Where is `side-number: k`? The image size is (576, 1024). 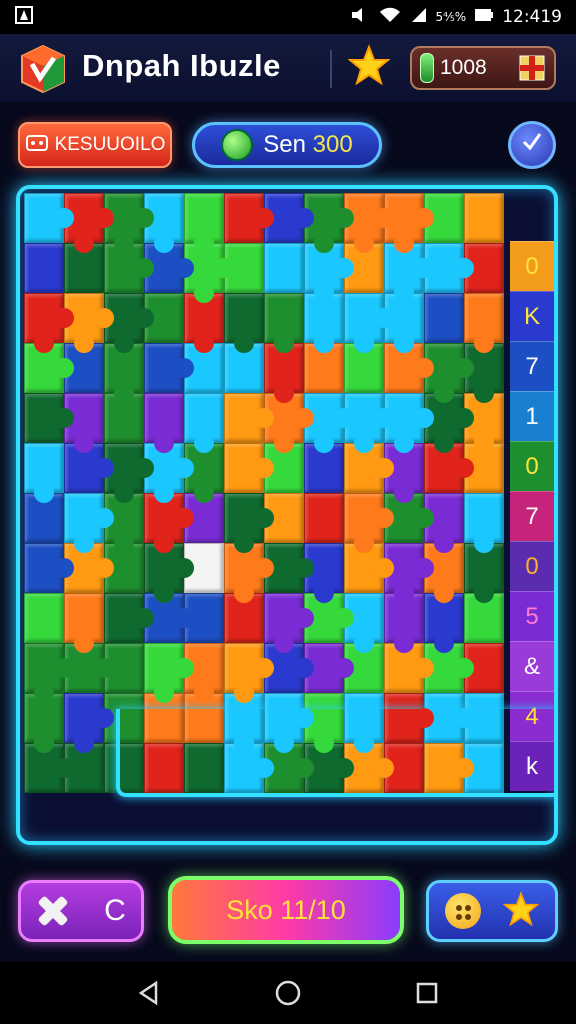
side-number: k is located at coordinates (532, 766).